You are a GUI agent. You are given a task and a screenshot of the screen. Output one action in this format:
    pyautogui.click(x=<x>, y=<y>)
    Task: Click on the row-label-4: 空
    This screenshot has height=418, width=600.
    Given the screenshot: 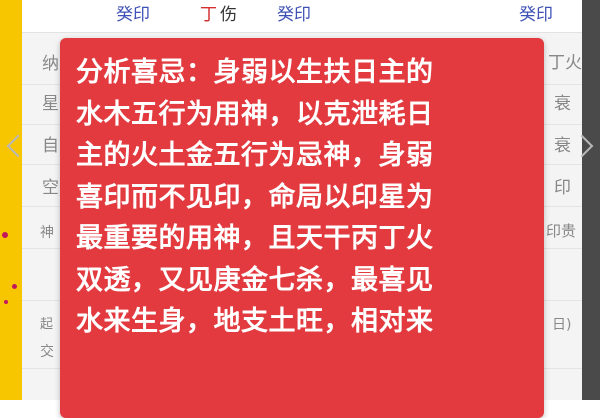 What is the action you would take?
    pyautogui.click(x=50, y=188)
    